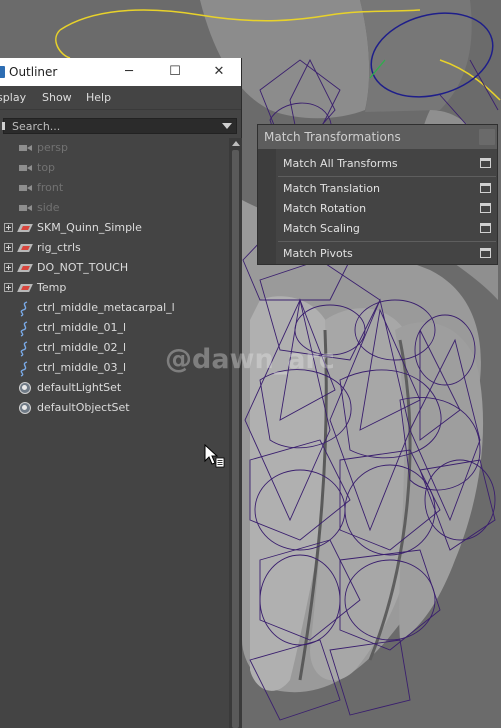 The image size is (501, 728). What do you see at coordinates (487, 137) in the screenshot?
I see `close-icon` at bounding box center [487, 137].